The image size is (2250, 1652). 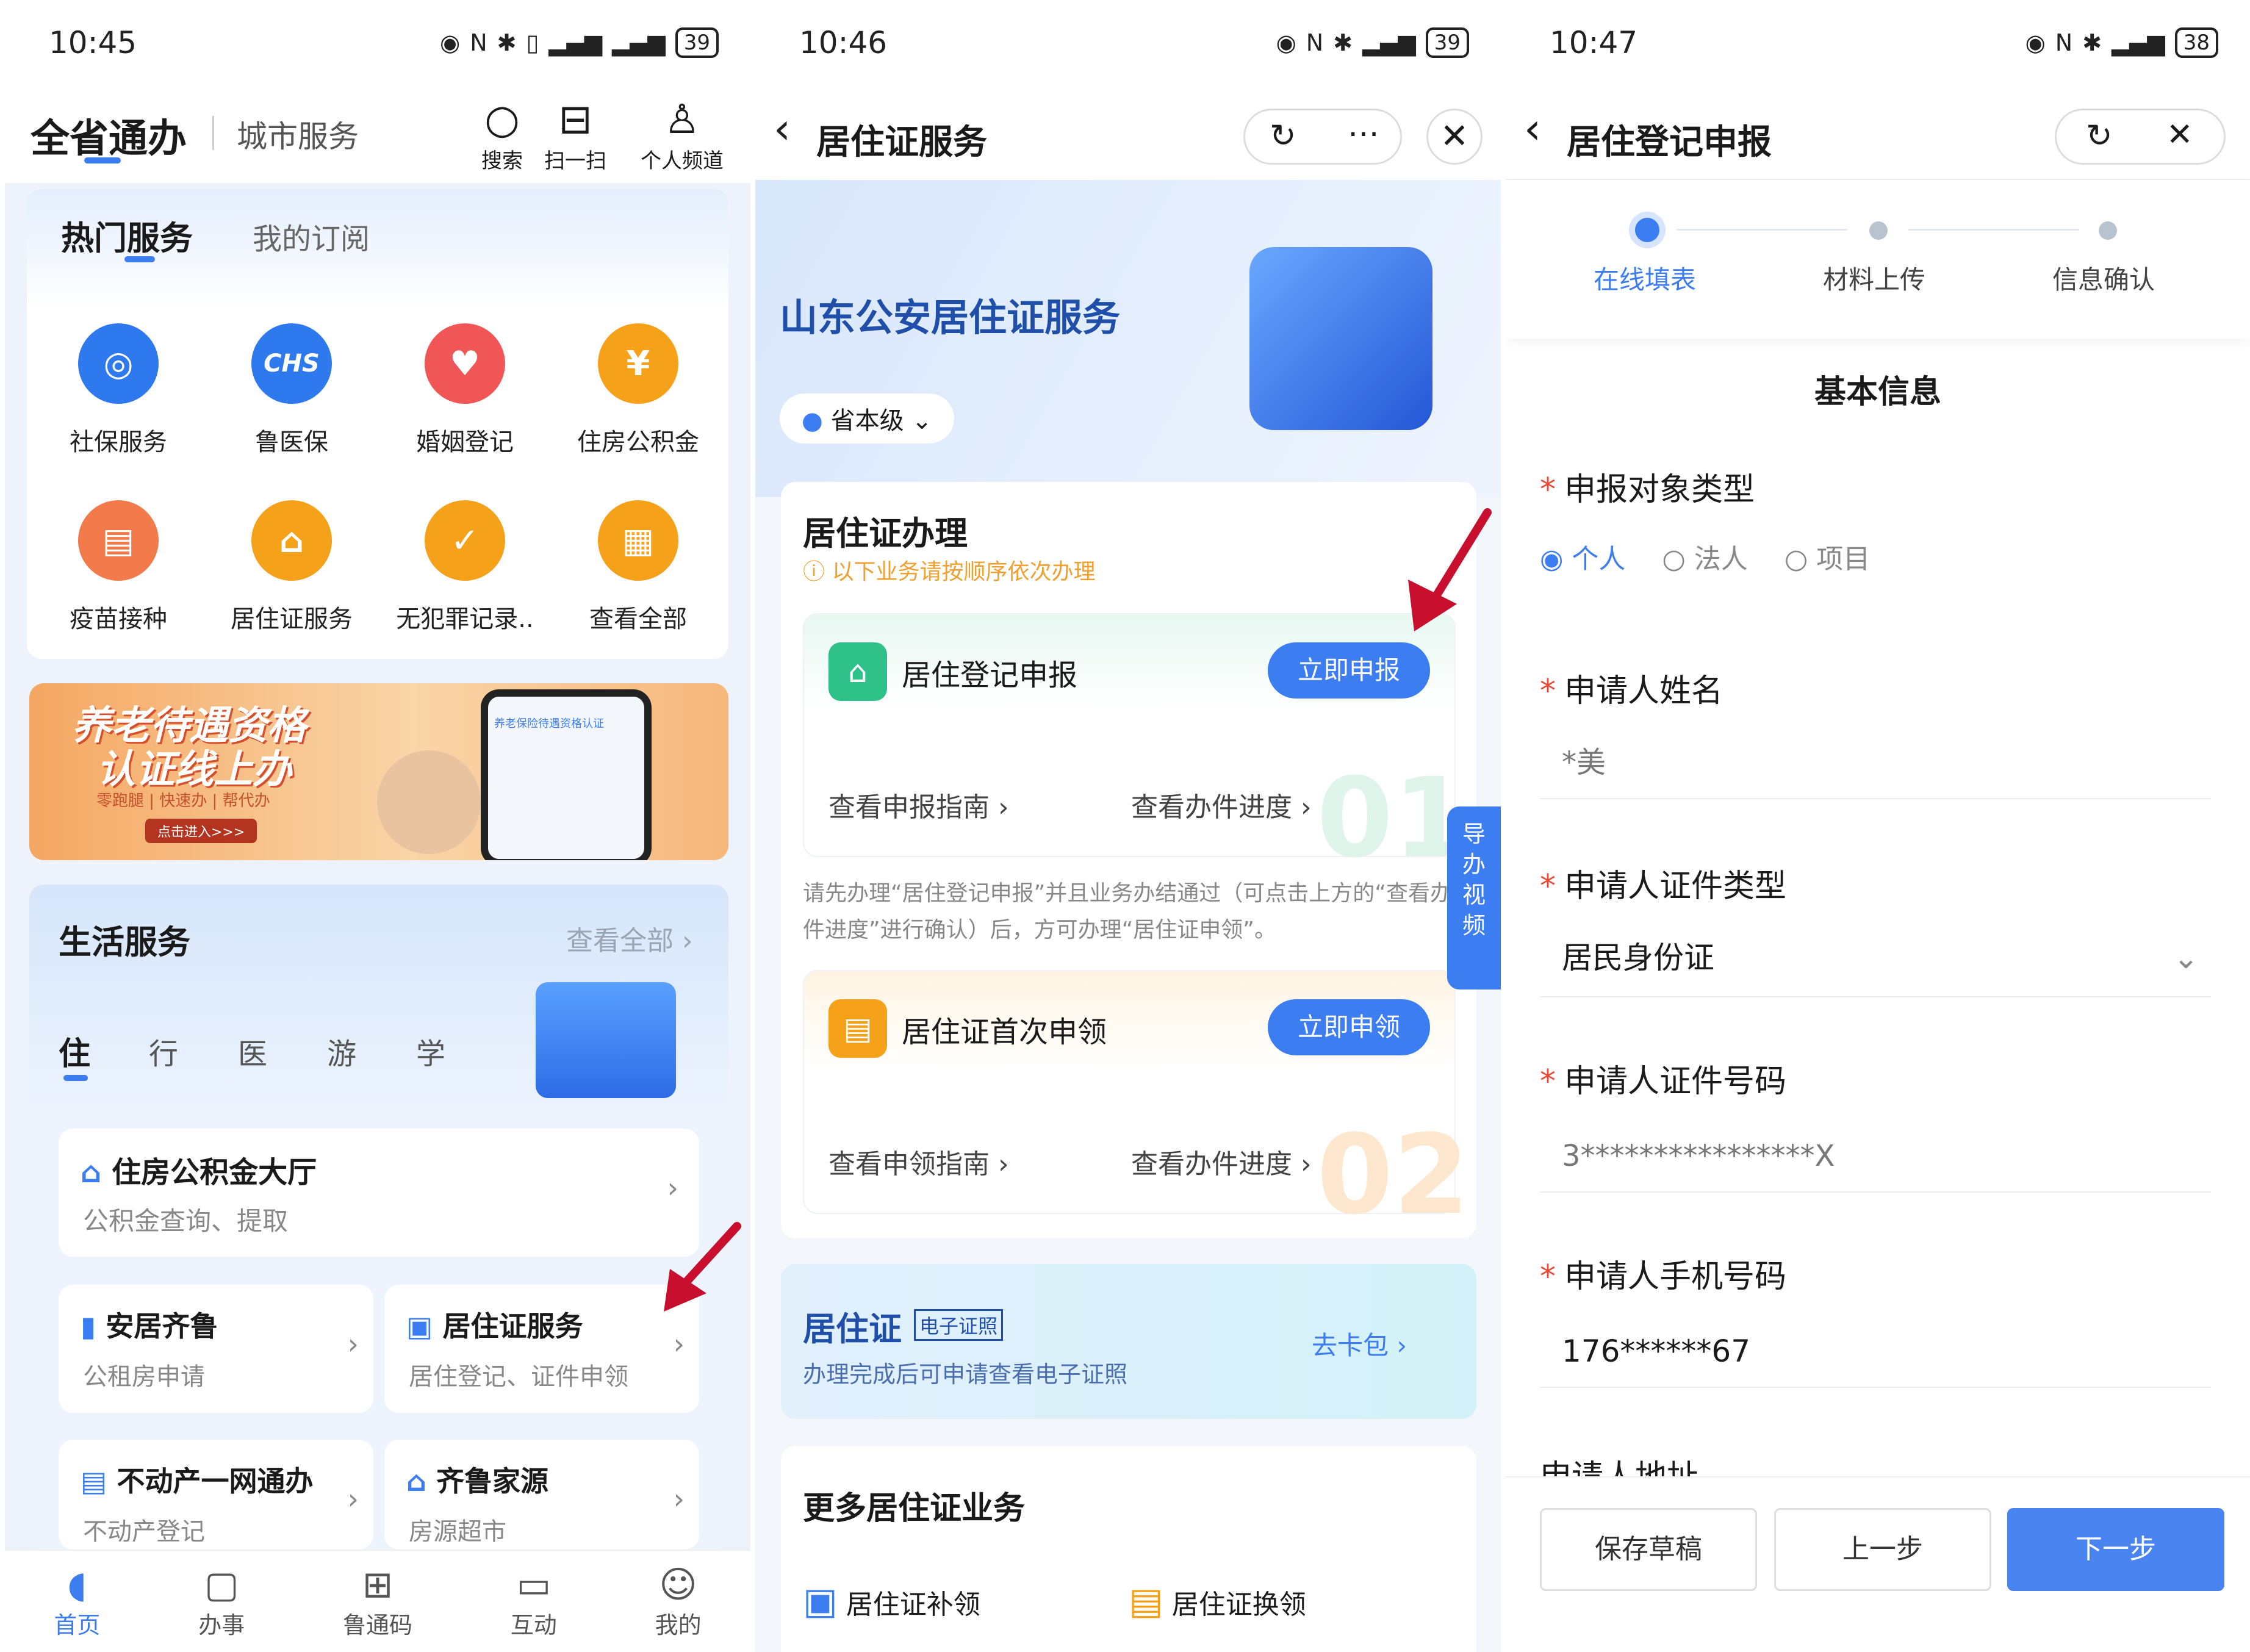 What do you see at coordinates (119, 619) in the screenshot?
I see `service-label: 疫苗接种` at bounding box center [119, 619].